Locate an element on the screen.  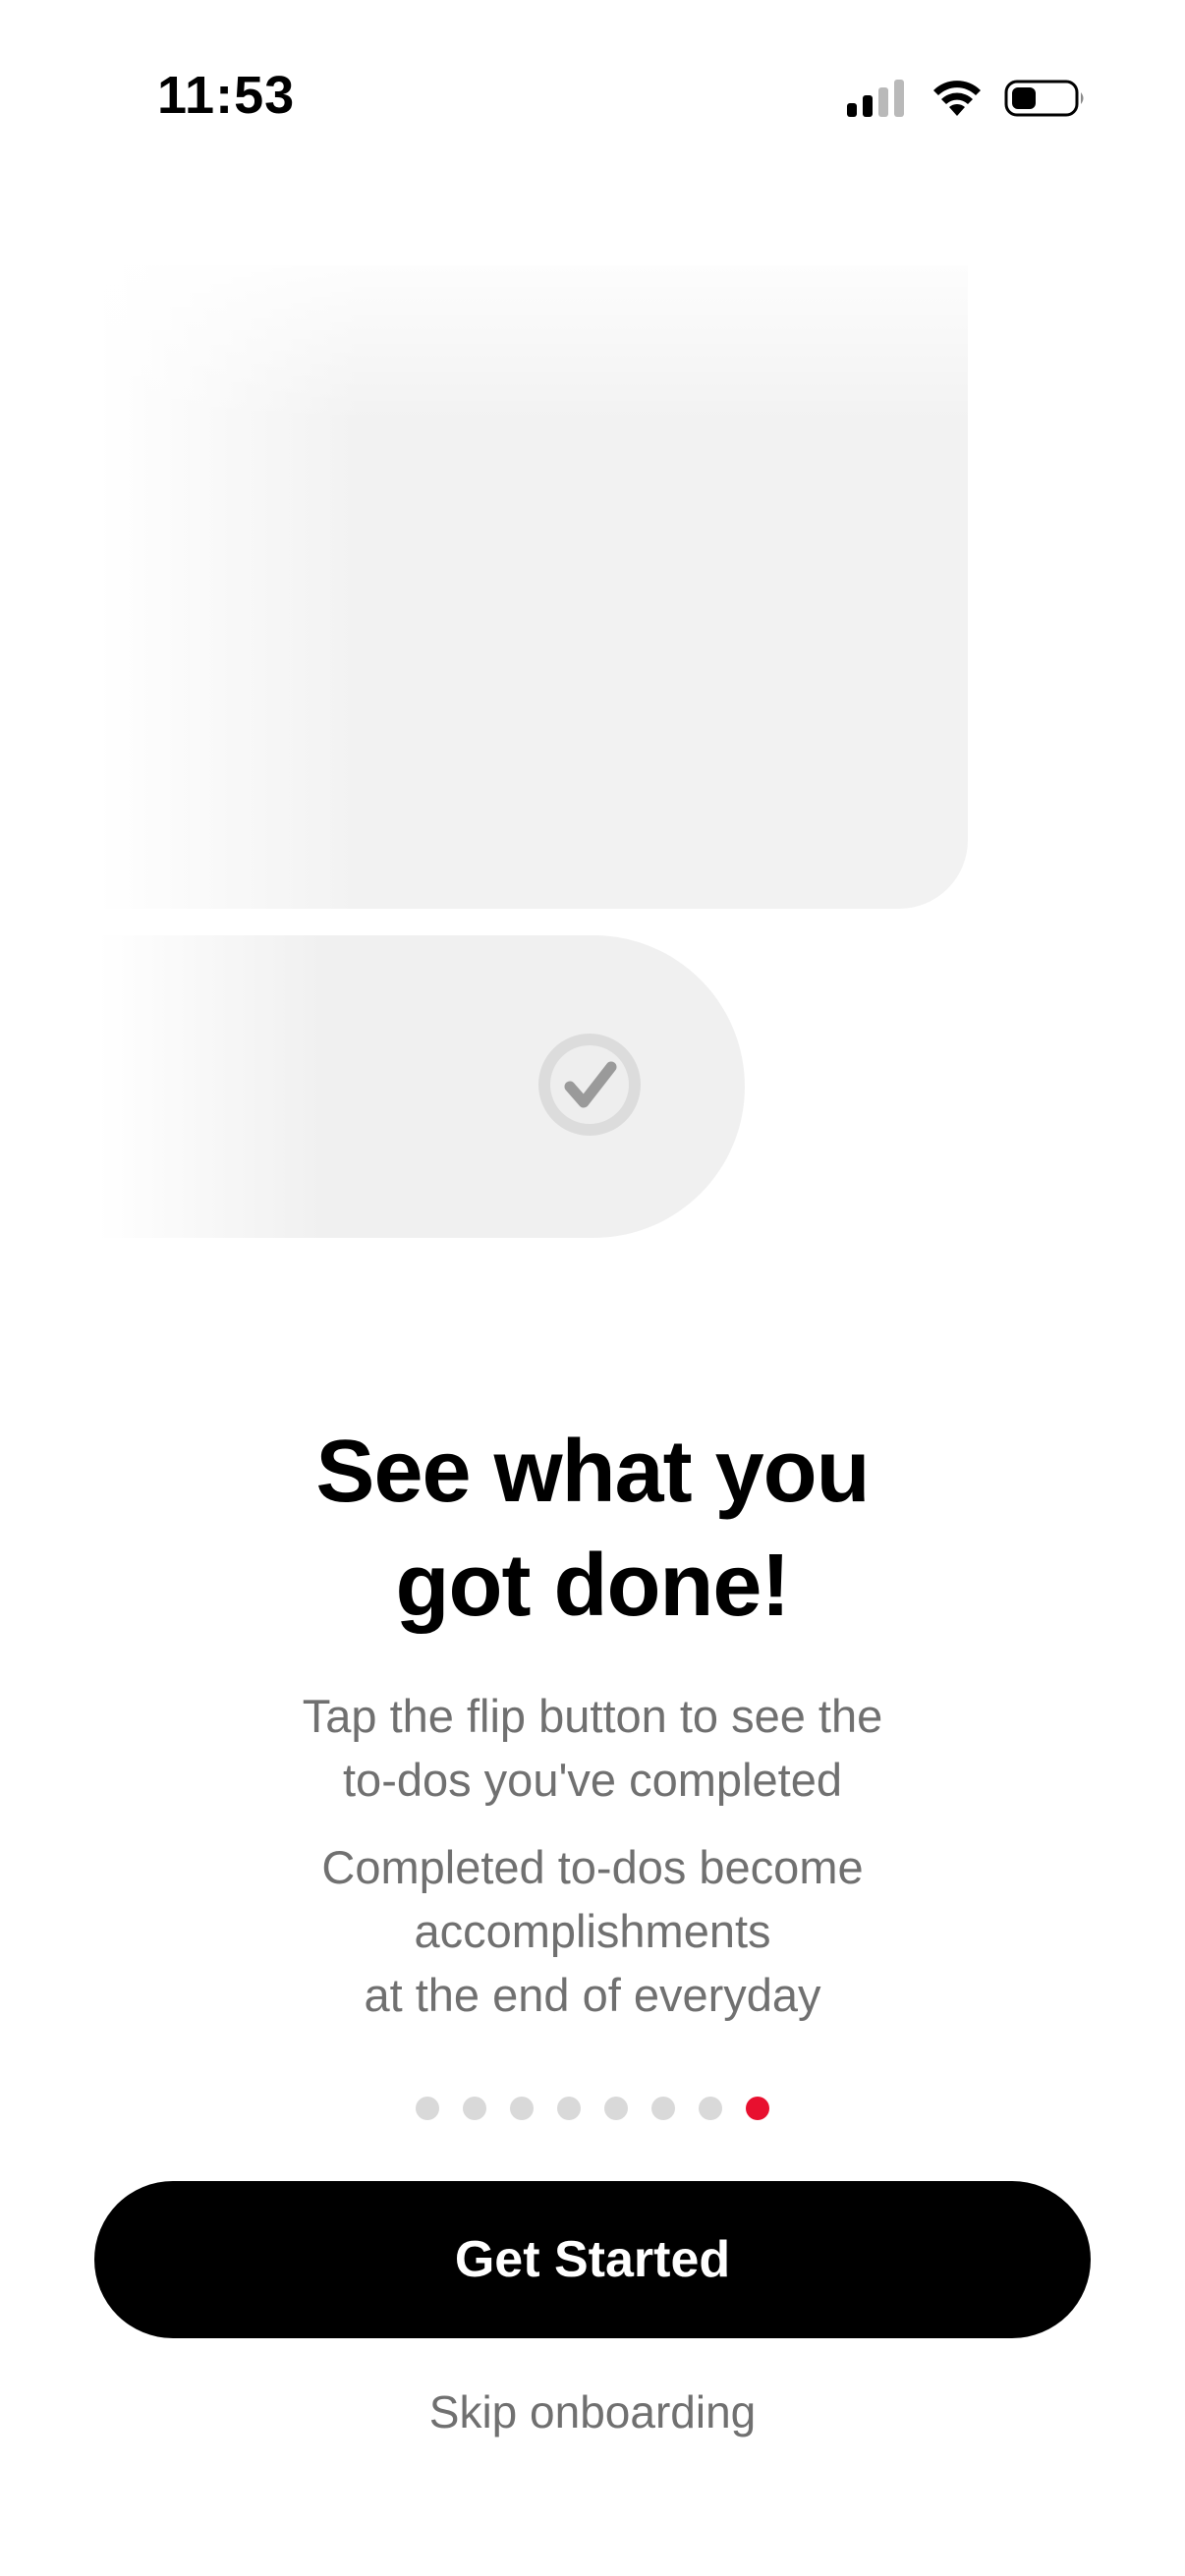
get-started-button: Get Started is located at coordinates (592, 2259).